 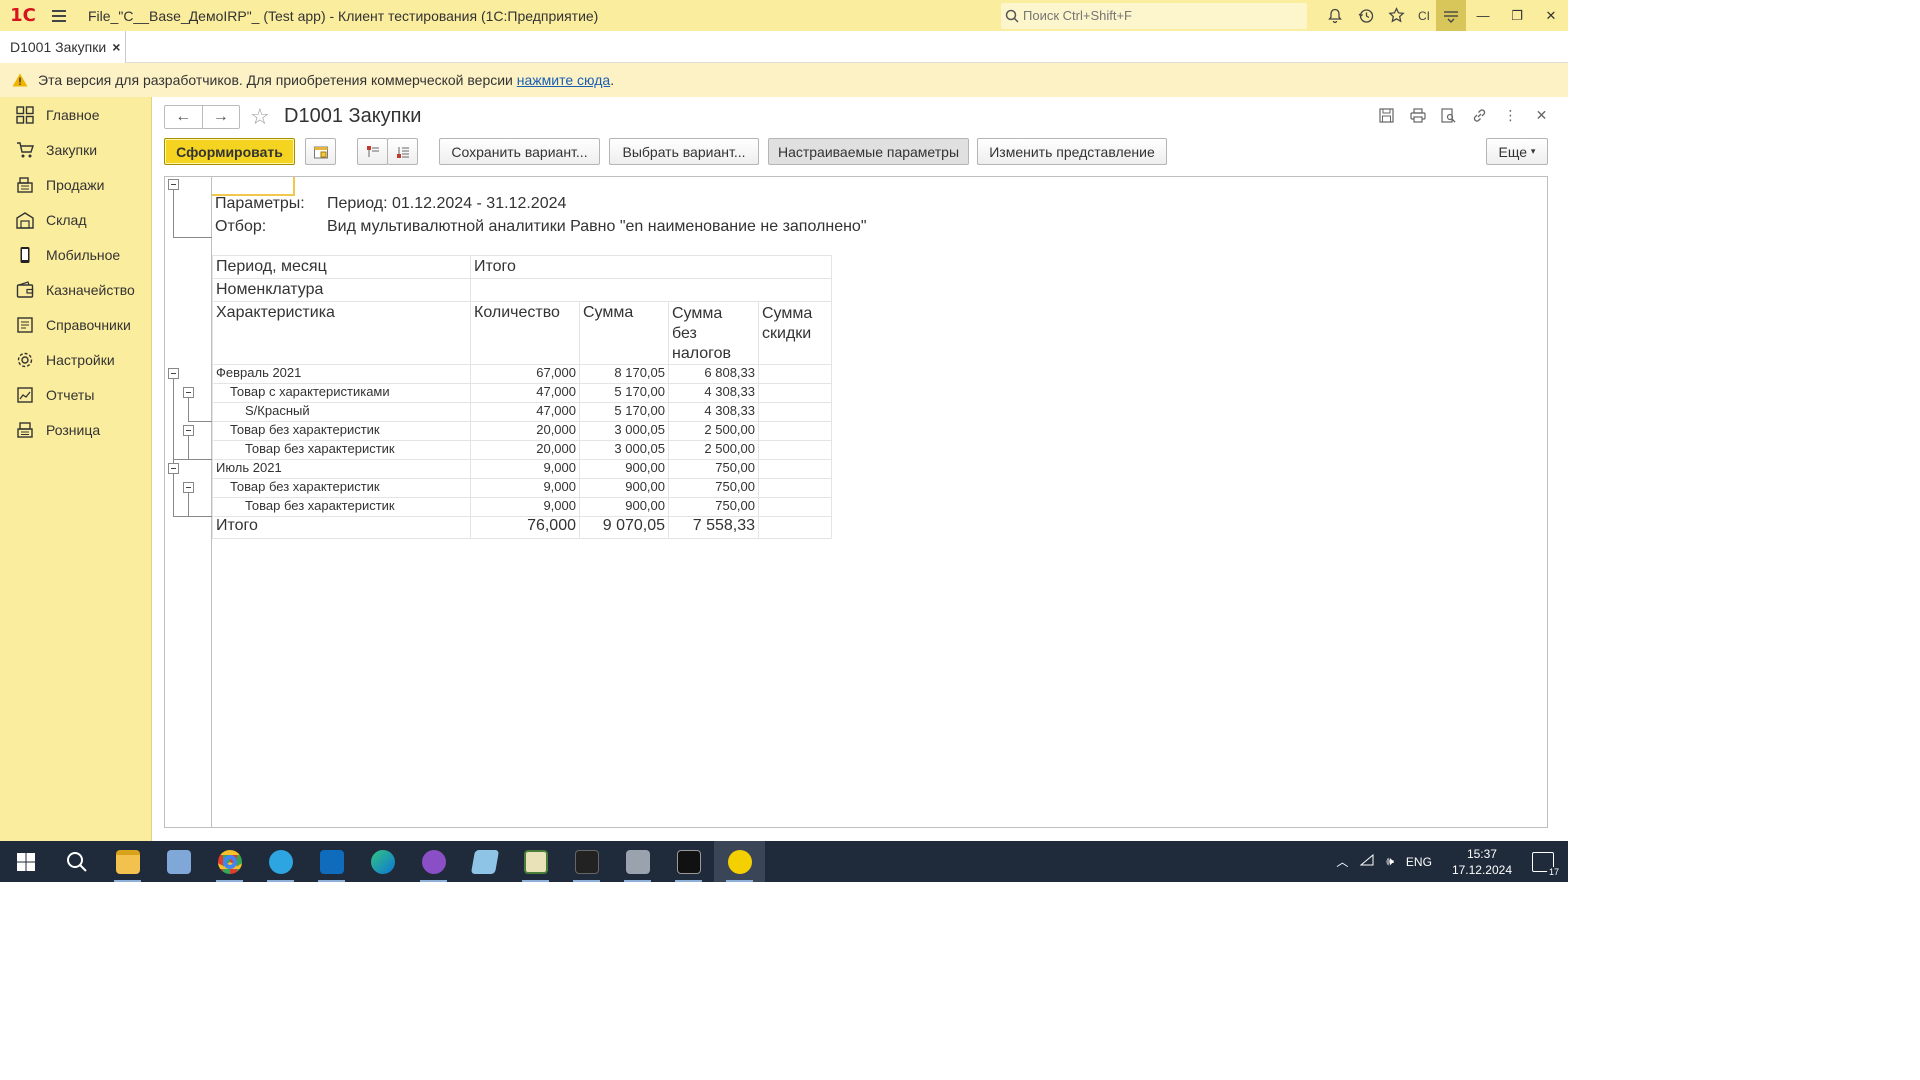 What do you see at coordinates (341, 393) in the screenshot?
I see `row-name-cell: Товар с характеристиками` at bounding box center [341, 393].